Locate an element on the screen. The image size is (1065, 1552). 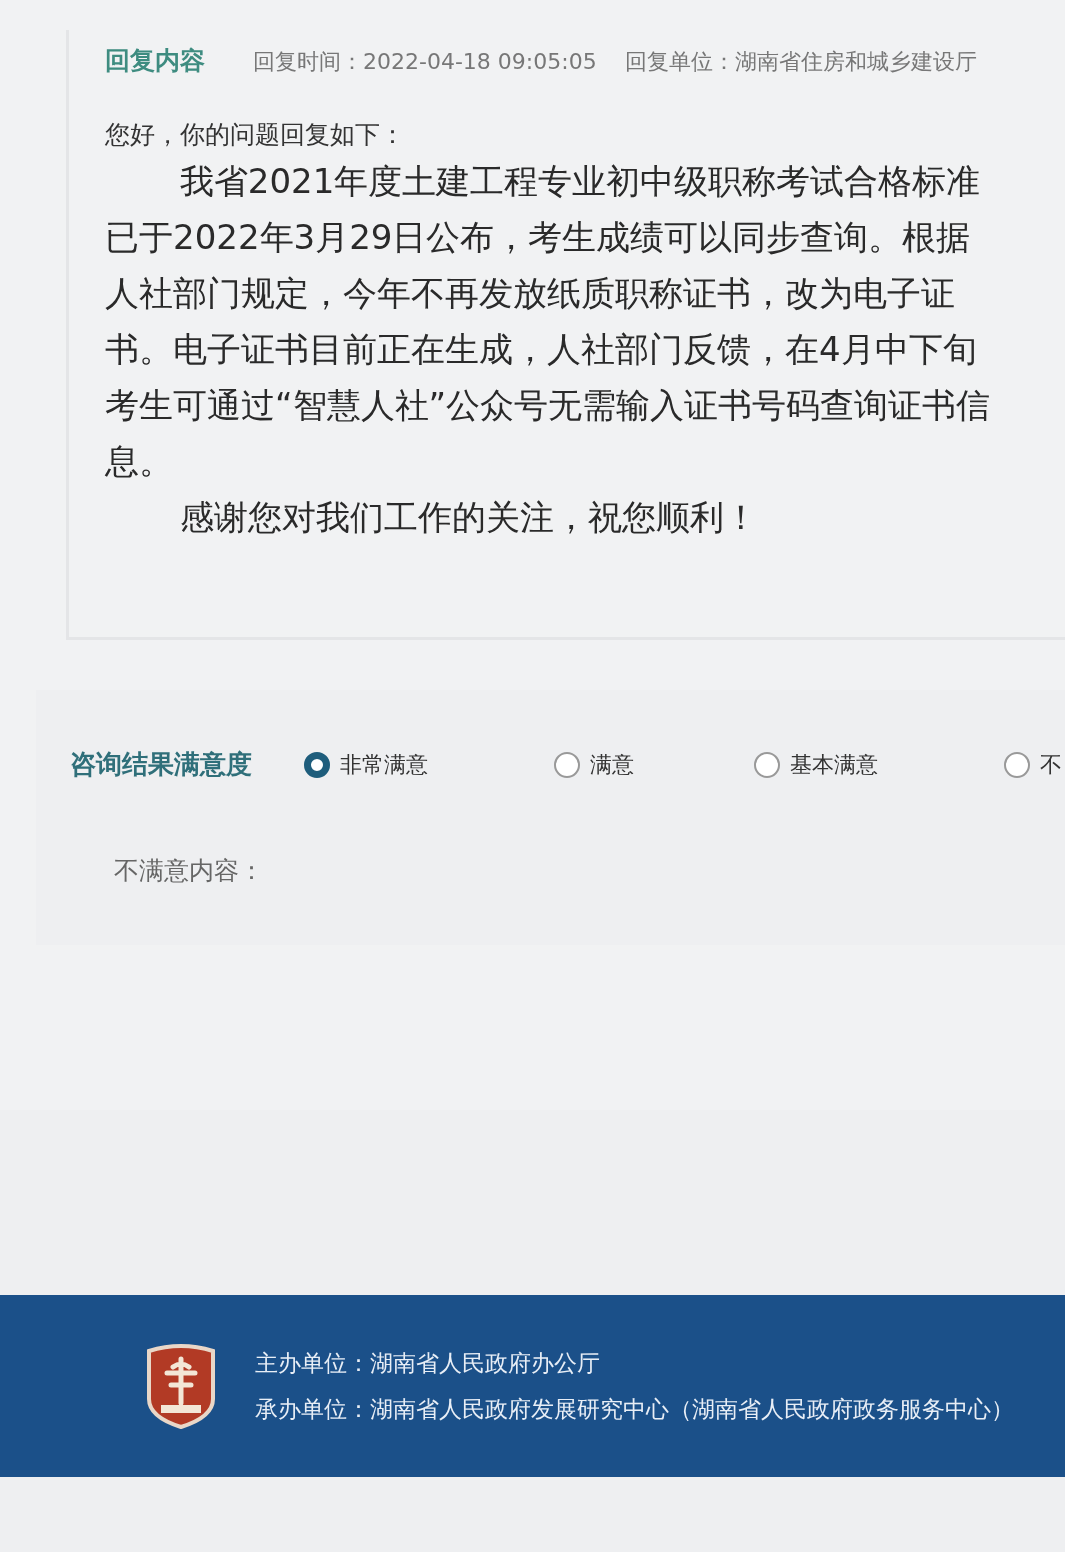
reply-time: 回复时间：2022-04-18 09:05:05 is located at coordinates (425, 62).